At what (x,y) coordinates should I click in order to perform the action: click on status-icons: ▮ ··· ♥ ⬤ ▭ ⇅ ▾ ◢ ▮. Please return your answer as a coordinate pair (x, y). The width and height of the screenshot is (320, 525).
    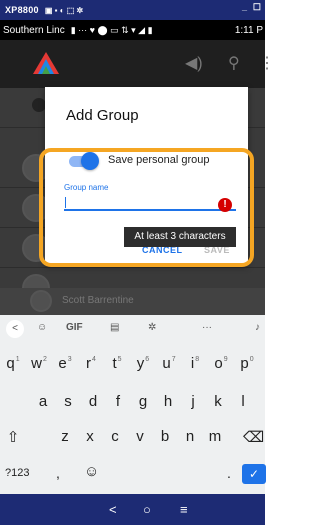
    Looking at the image, I should click on (111, 29).